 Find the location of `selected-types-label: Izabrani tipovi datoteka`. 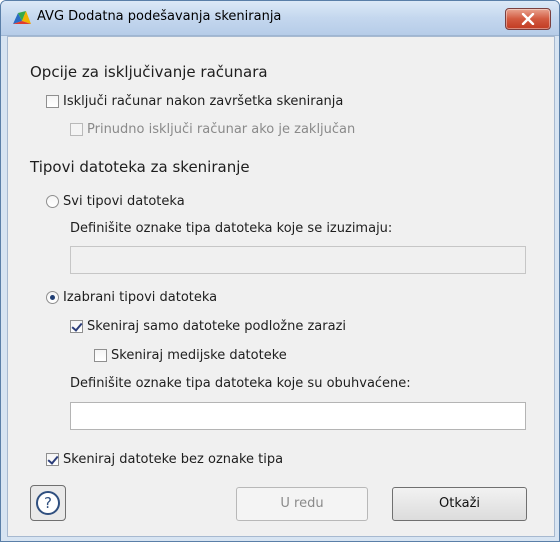

selected-types-label: Izabrani tipovi datoteka is located at coordinates (140, 297).